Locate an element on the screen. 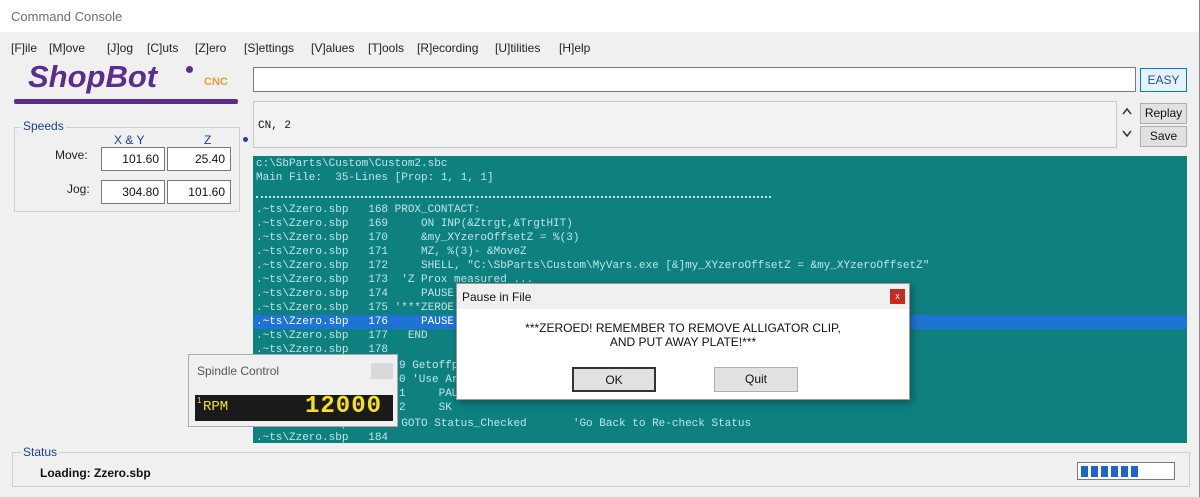 This screenshot has height=497, width=1200. move-xy-field: 101.60 is located at coordinates (133, 159).